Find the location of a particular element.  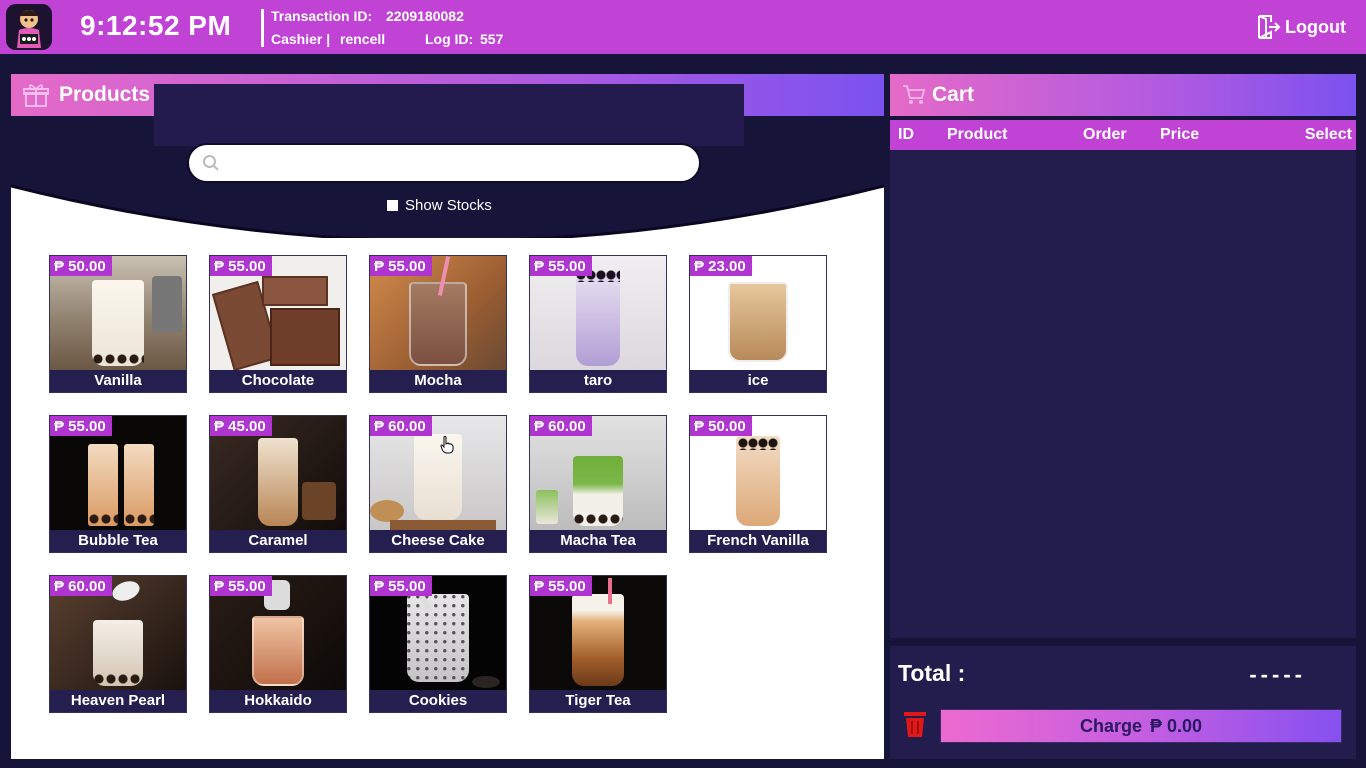

product-card-chocolate: ₱ 55.00 Chocolate is located at coordinates (278, 324).